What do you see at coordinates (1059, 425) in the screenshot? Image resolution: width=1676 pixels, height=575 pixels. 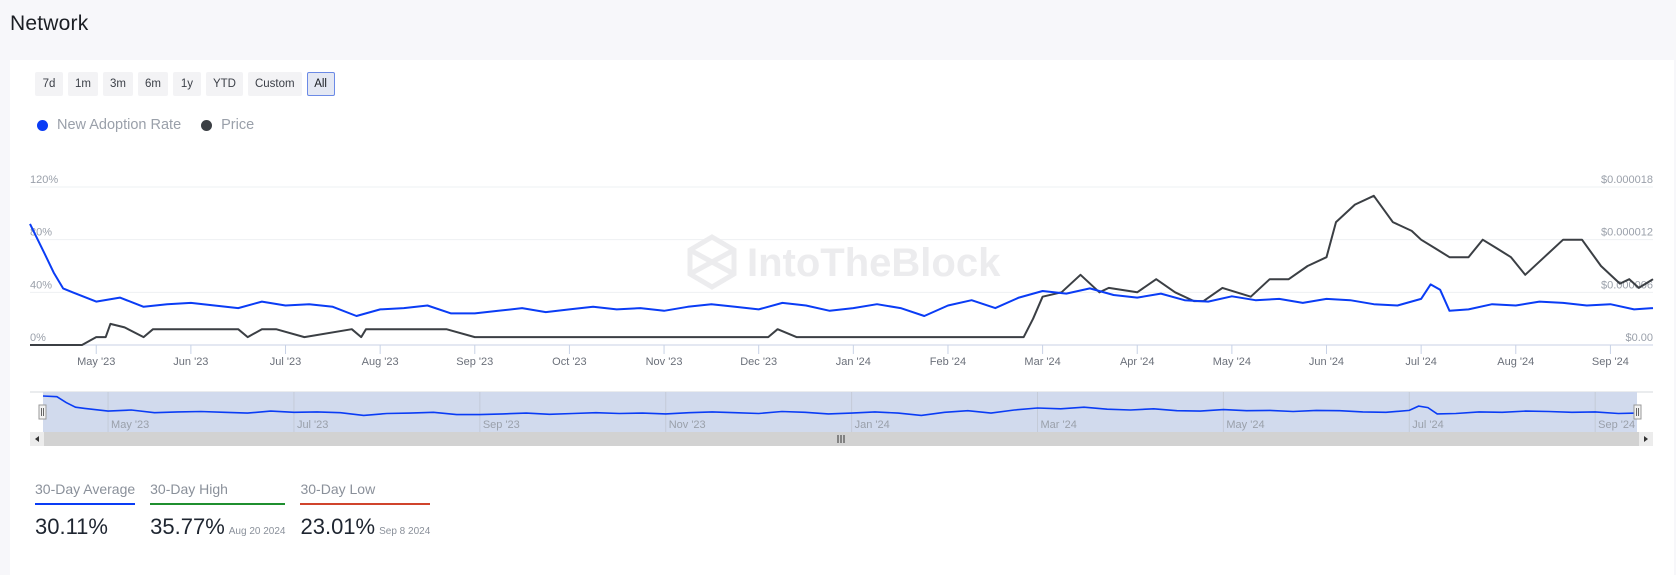 I see `navigator-tick-label: Mar '24` at bounding box center [1059, 425].